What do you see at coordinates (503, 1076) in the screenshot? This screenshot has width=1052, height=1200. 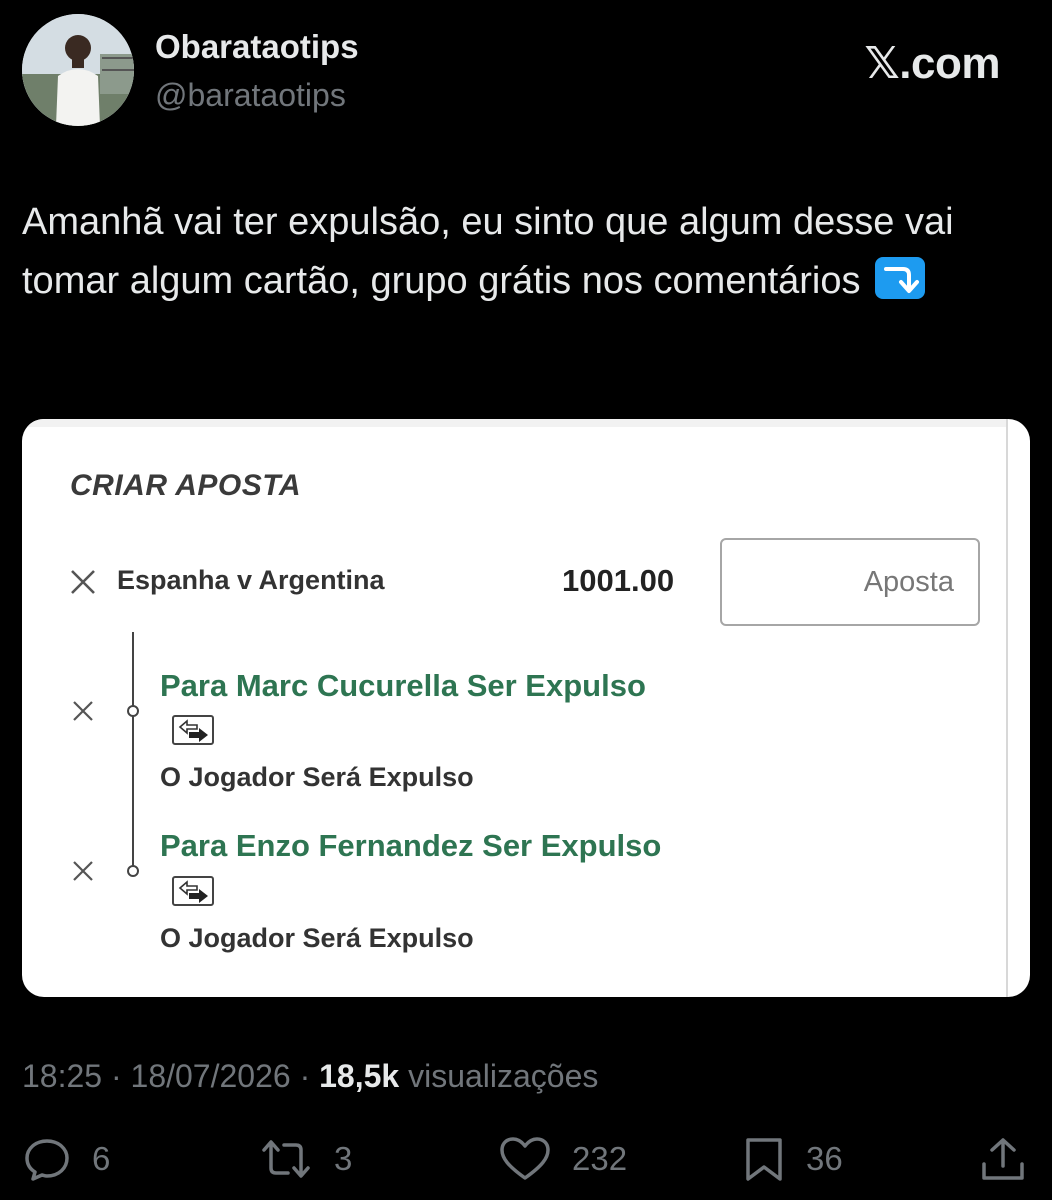 I see `views-label: visualizações` at bounding box center [503, 1076].